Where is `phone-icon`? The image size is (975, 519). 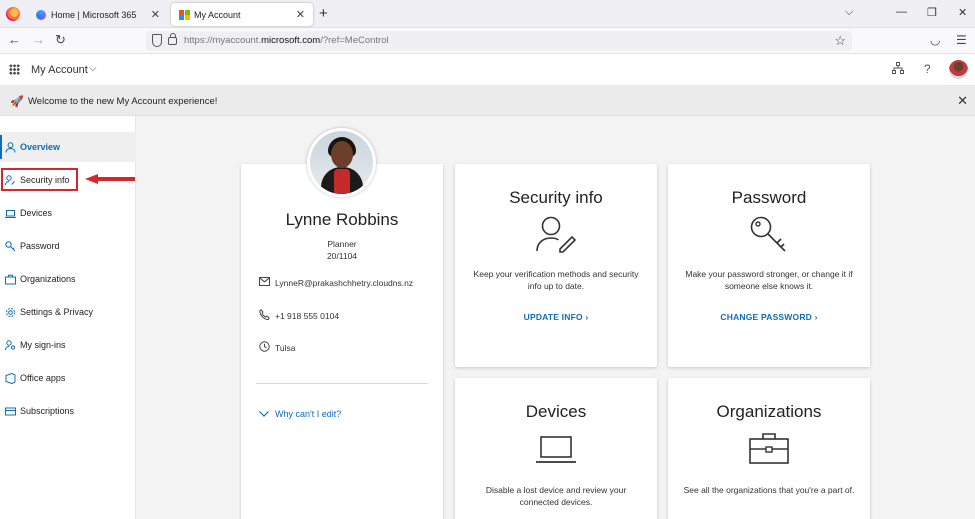
phone-icon is located at coordinates (264, 316).